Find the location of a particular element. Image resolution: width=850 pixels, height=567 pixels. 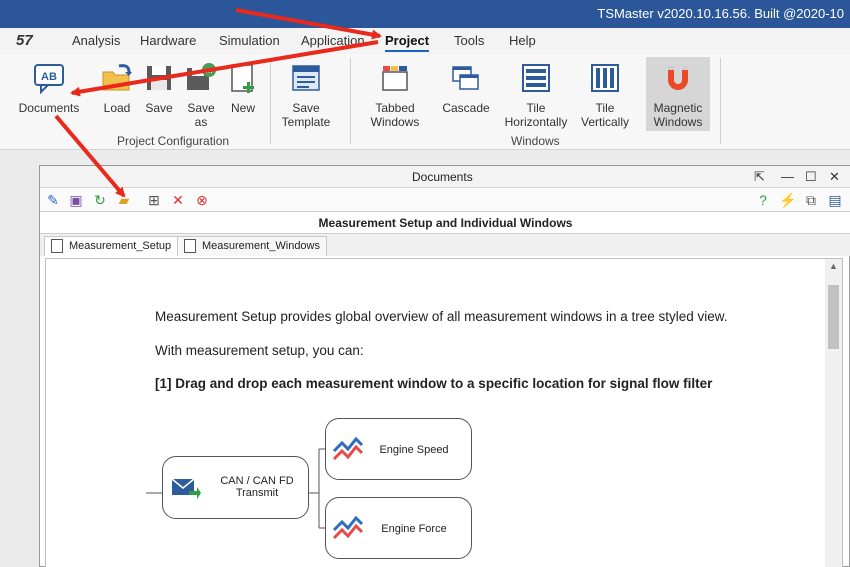

engine-force-node: Engine Force is located at coordinates (398, 528).